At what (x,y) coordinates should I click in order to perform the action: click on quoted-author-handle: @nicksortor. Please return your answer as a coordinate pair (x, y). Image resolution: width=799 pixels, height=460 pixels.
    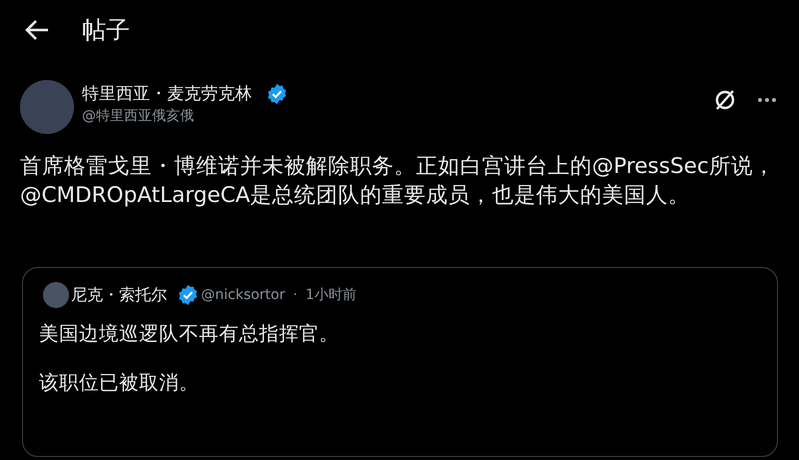
    Looking at the image, I should click on (243, 295).